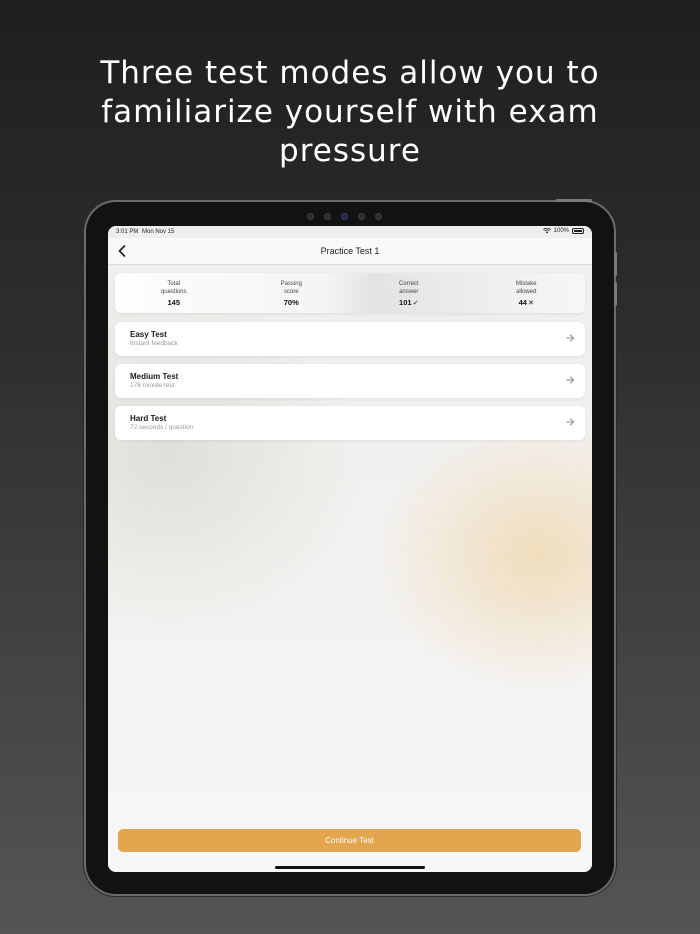 The image size is (700, 934). I want to click on headline-line-3: pressure, so click(350, 151).